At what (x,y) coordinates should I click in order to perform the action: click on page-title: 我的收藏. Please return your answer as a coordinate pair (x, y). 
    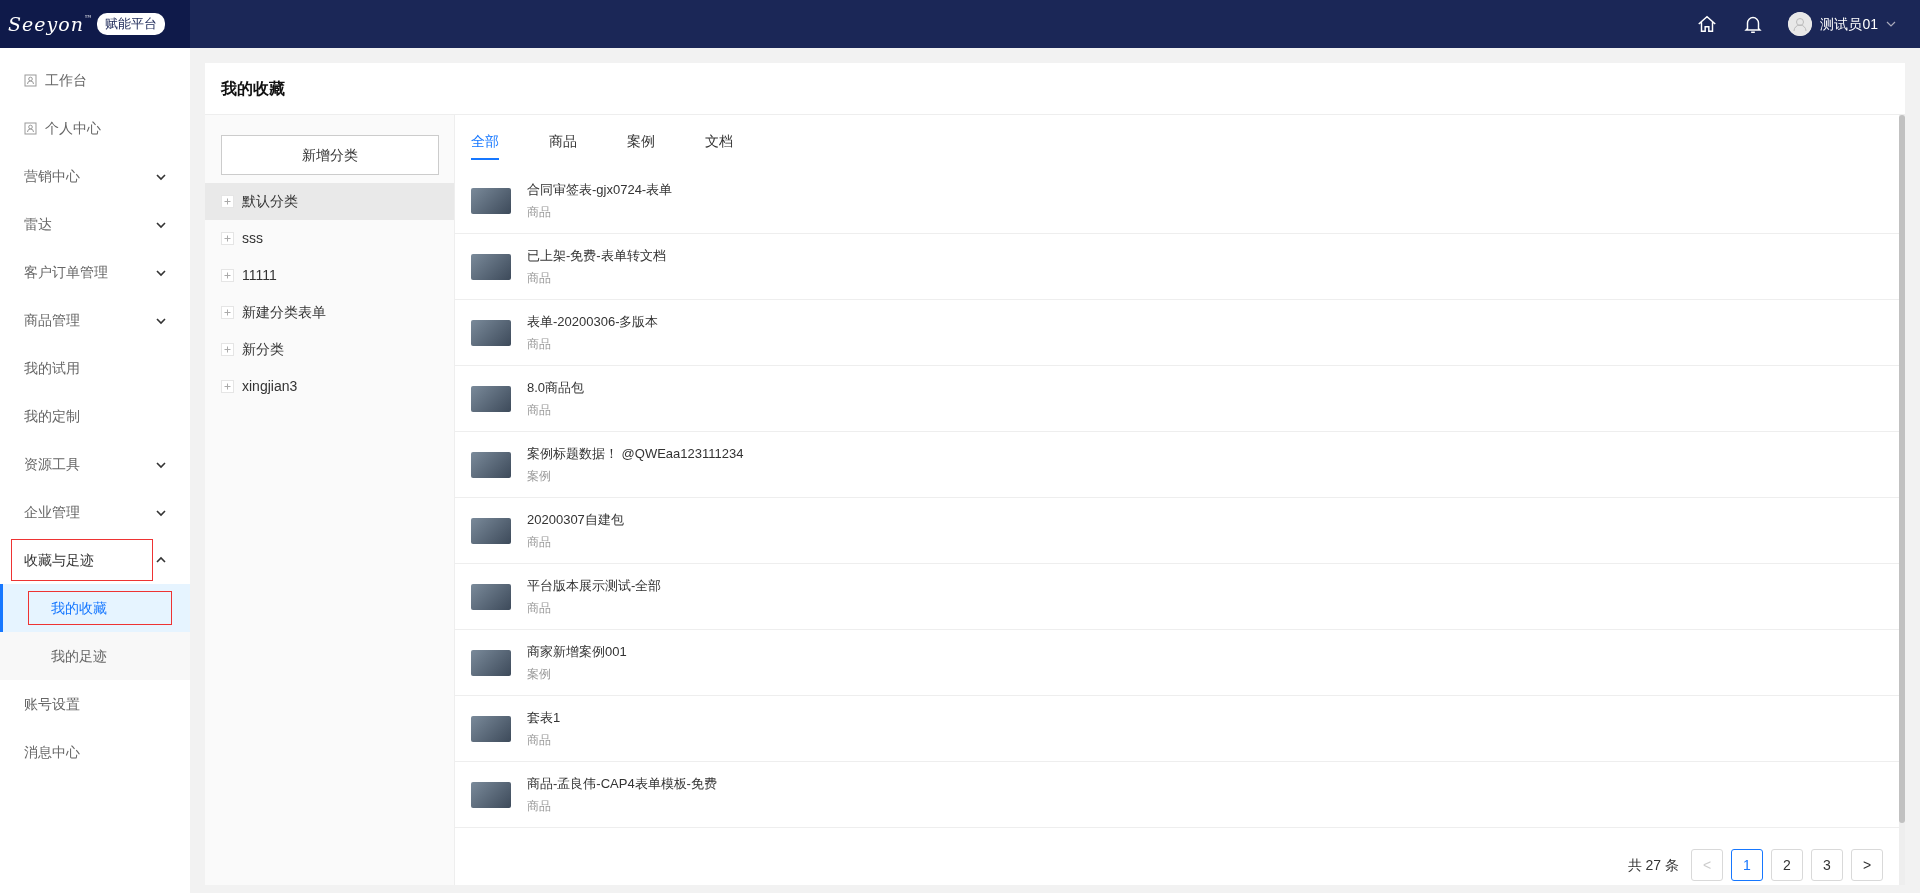
    Looking at the image, I should click on (253, 88).